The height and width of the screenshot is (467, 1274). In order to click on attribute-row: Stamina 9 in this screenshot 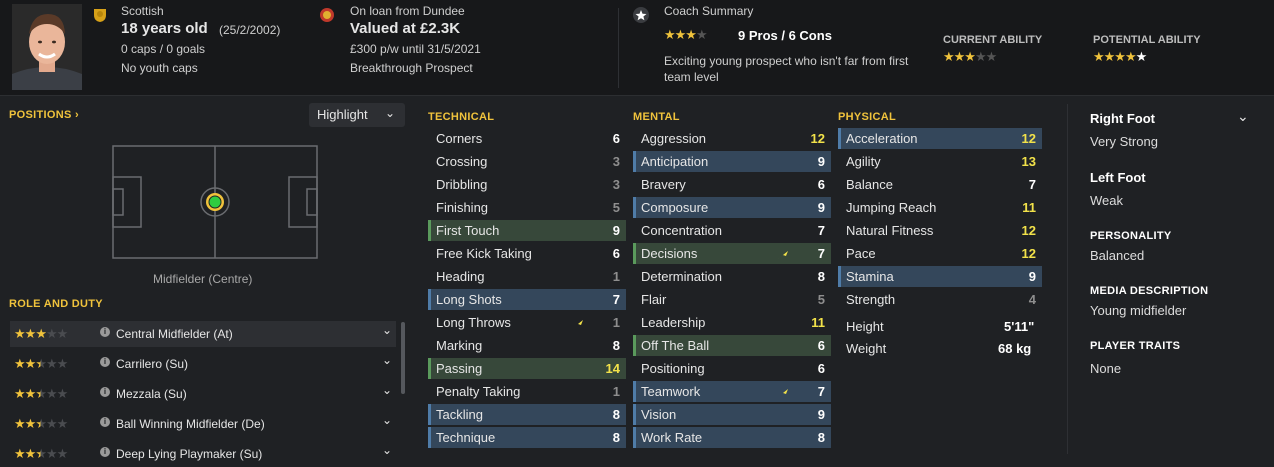, I will do `click(940, 276)`.